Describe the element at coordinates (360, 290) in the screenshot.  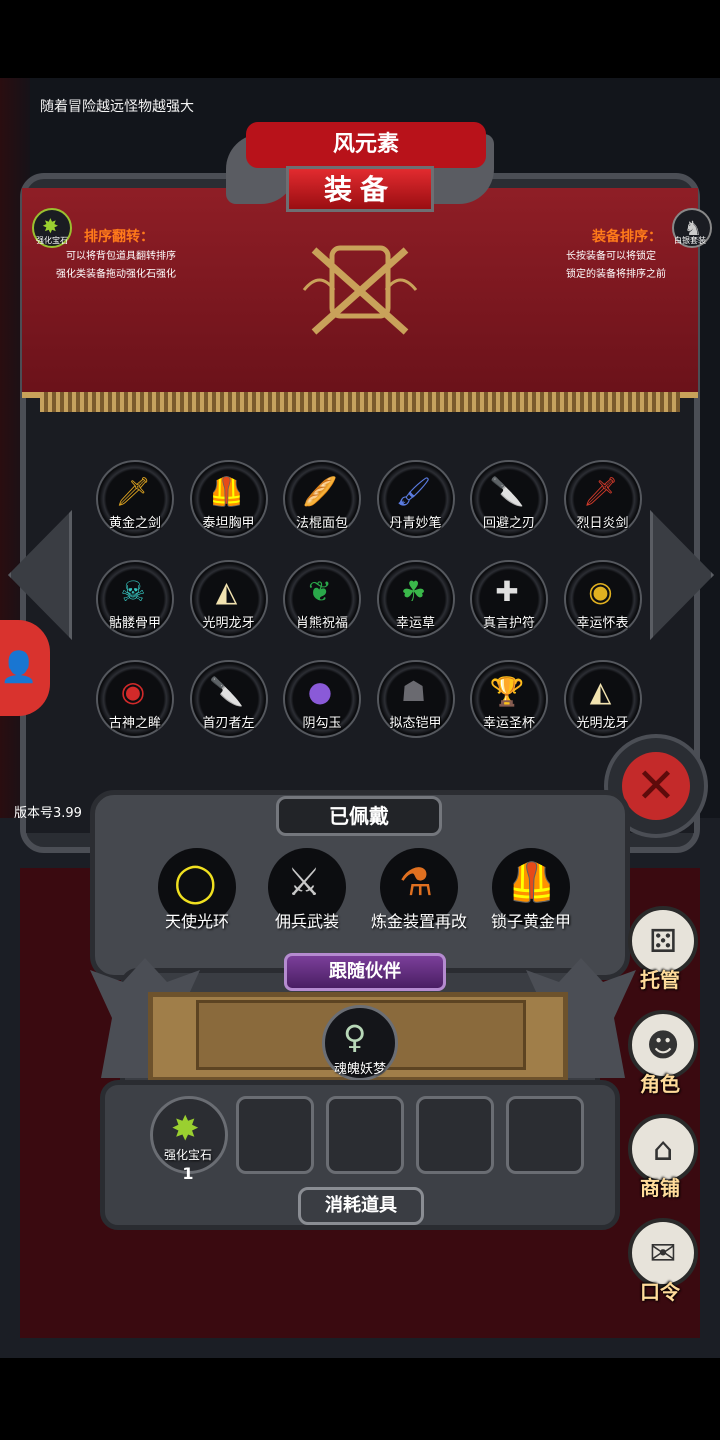
I see `crossed-swords-emblem` at that location.